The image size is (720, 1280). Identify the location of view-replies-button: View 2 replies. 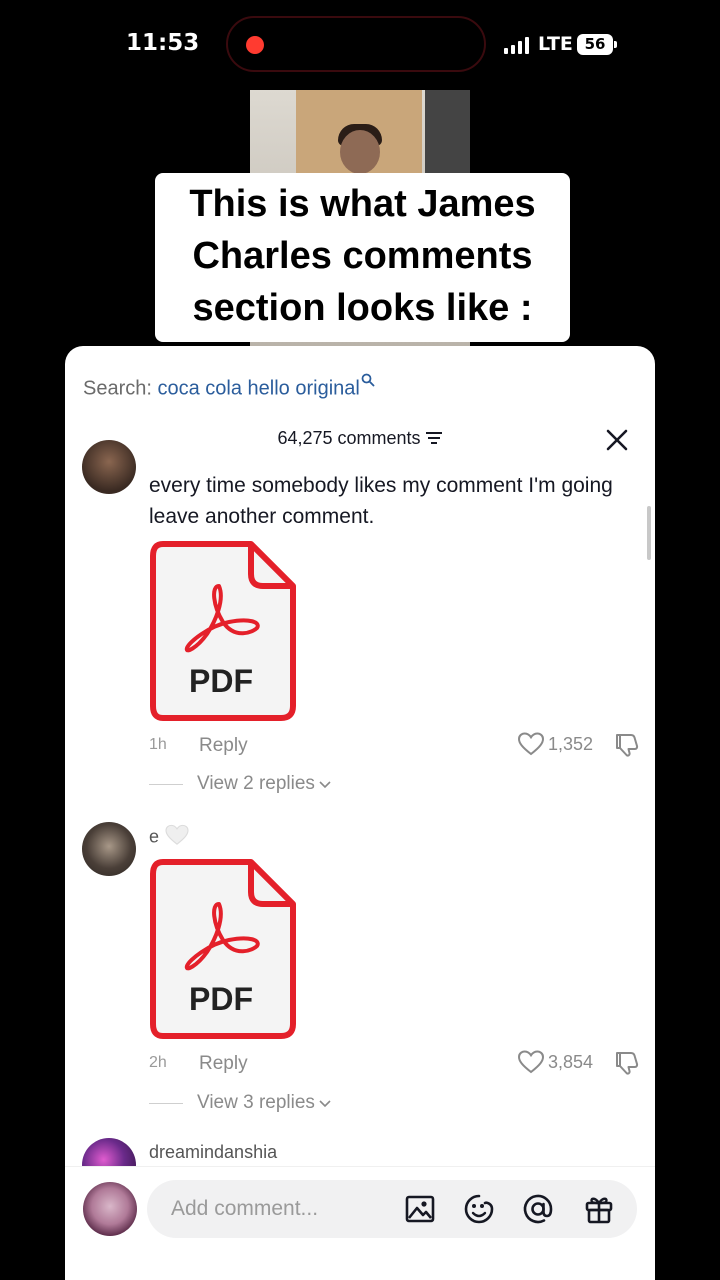
(299, 784).